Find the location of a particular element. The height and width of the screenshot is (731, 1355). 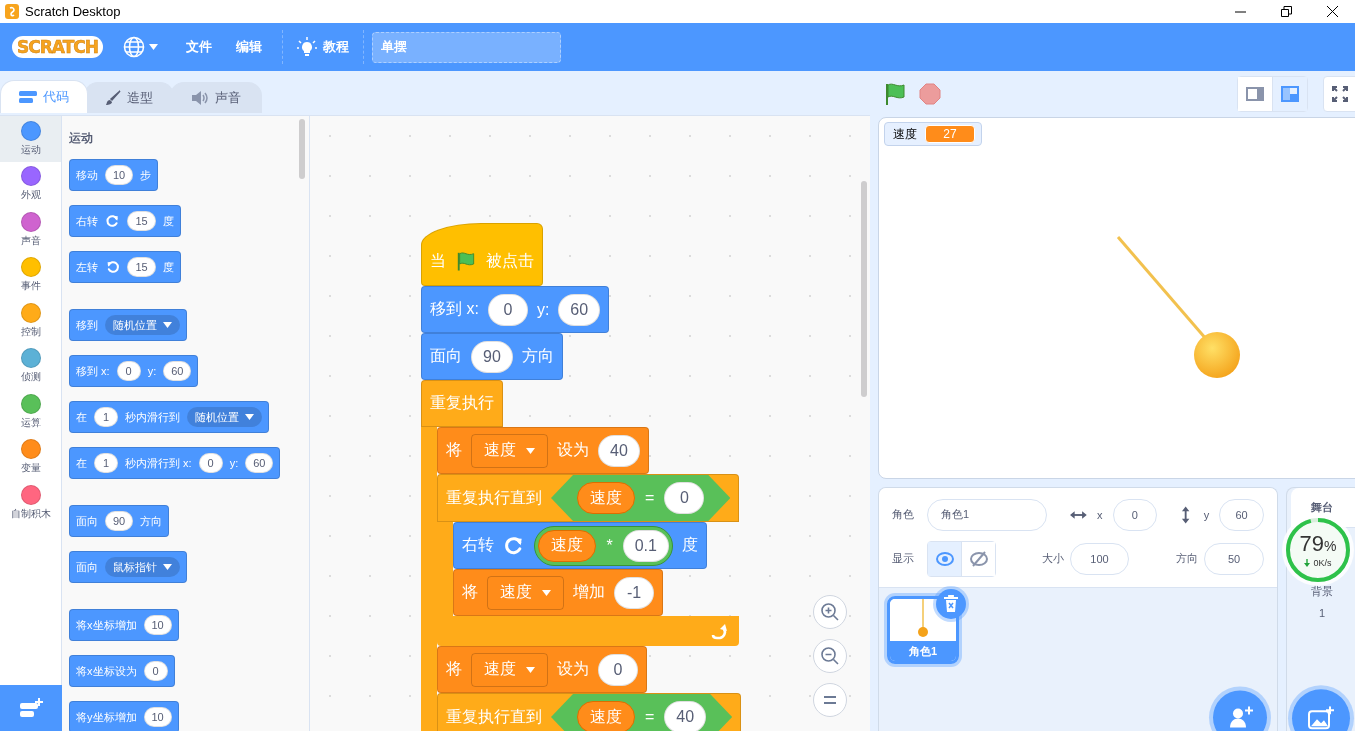

category-button: 侦测 is located at coordinates (30, 366).